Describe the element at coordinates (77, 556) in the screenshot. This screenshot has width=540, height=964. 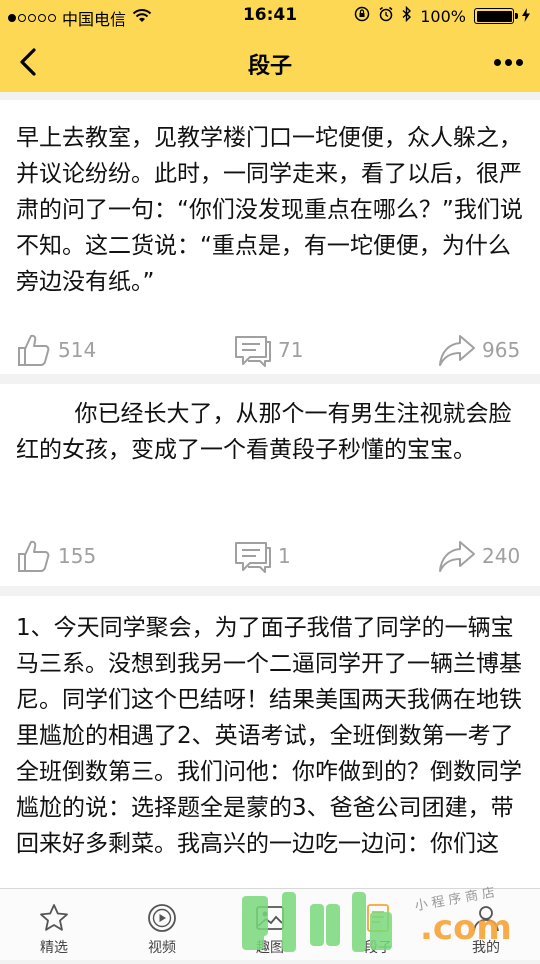
I see `like-count: 155` at that location.